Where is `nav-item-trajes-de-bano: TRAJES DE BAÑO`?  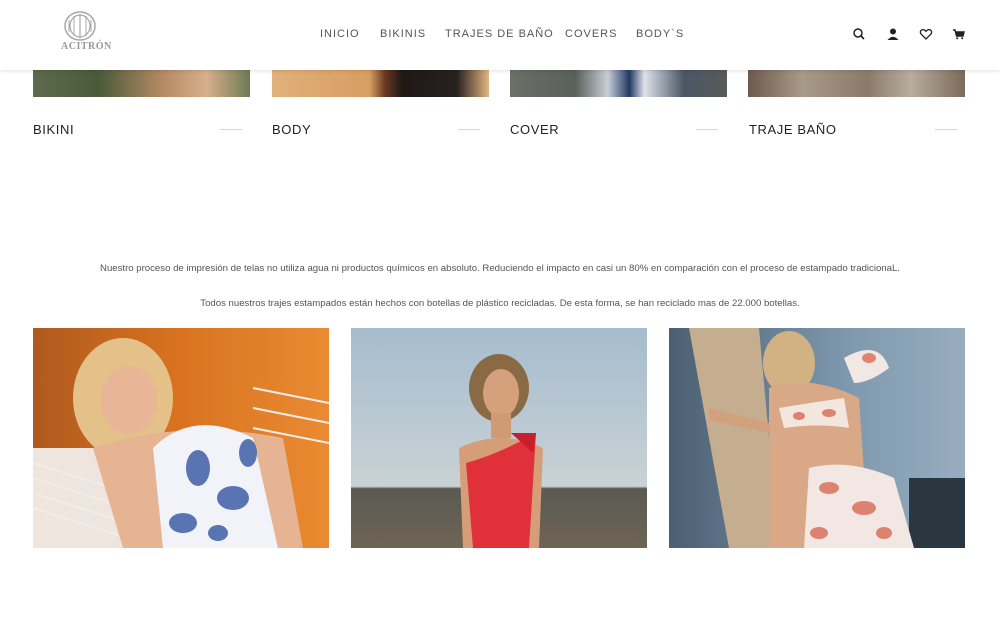 nav-item-trajes-de-bano: TRAJES DE BAÑO is located at coordinates (499, 34).